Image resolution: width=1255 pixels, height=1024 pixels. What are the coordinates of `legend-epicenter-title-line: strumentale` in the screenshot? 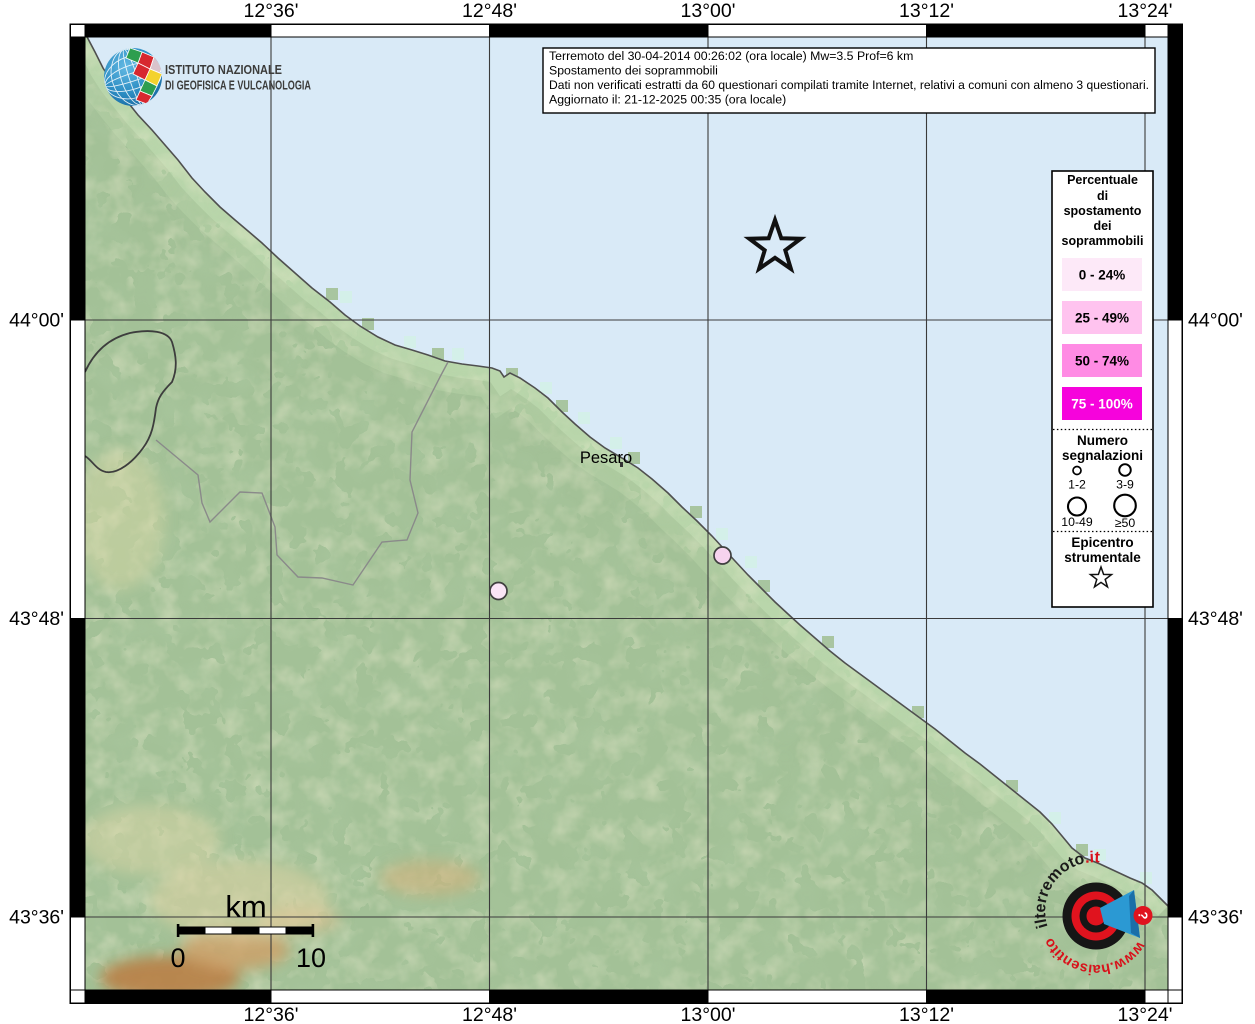 It's located at (1102, 557).